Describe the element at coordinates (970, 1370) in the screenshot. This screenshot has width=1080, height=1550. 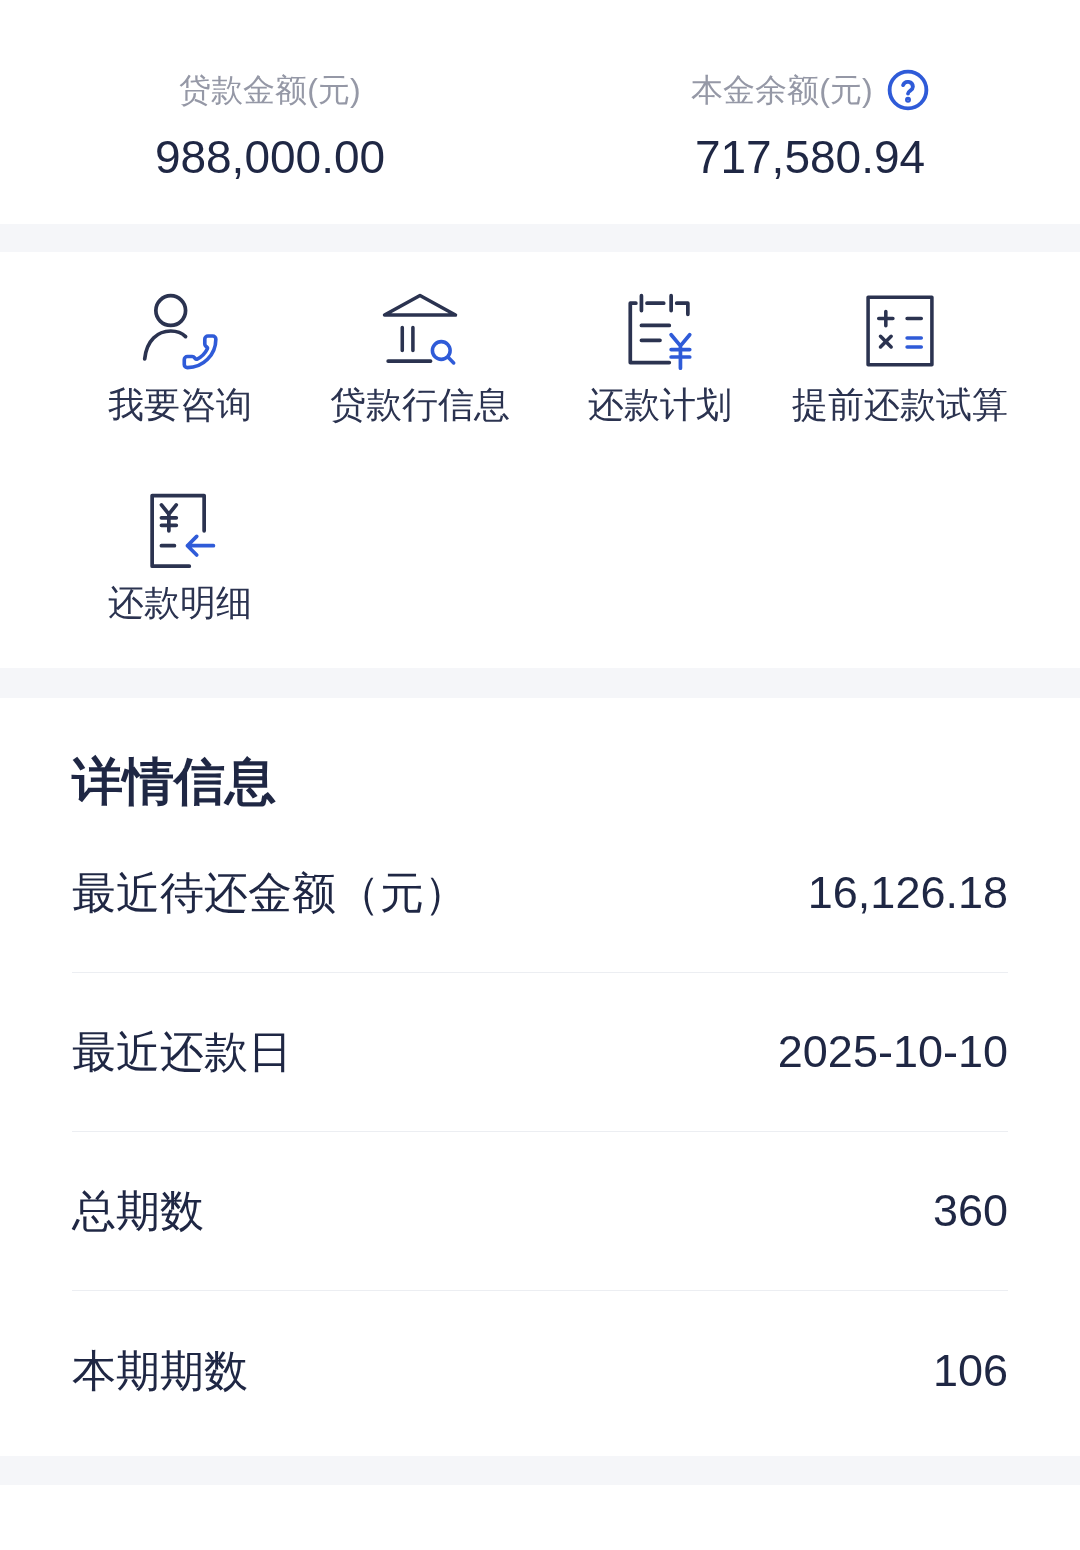
I see `detail-value: 106` at that location.